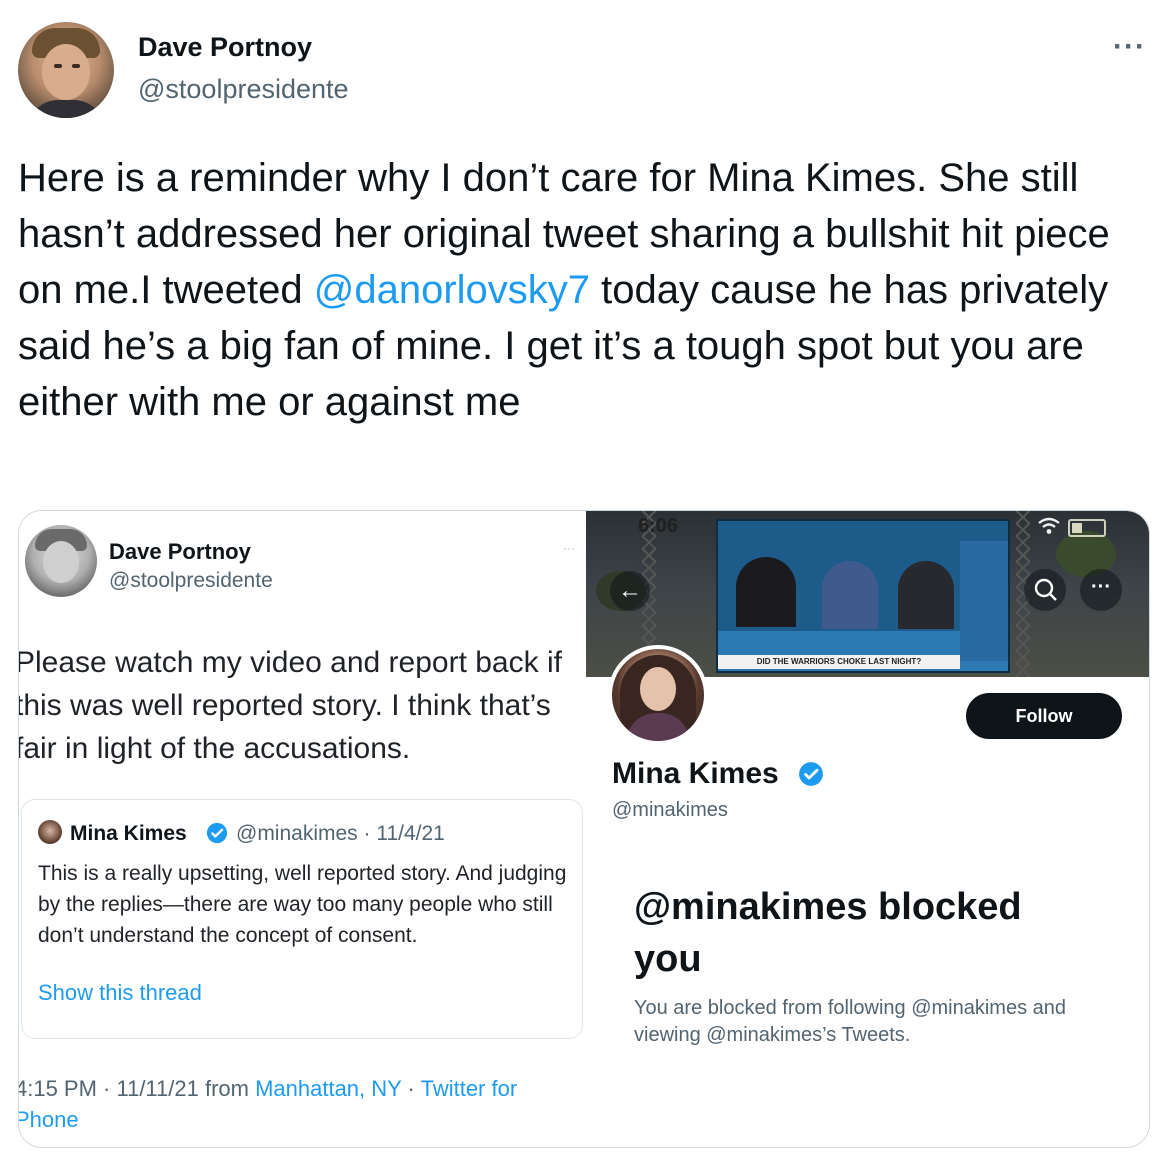 The width and height of the screenshot is (1170, 1172). What do you see at coordinates (128, 833) in the screenshot?
I see `quoted-author-name: Mina Kimes` at bounding box center [128, 833].